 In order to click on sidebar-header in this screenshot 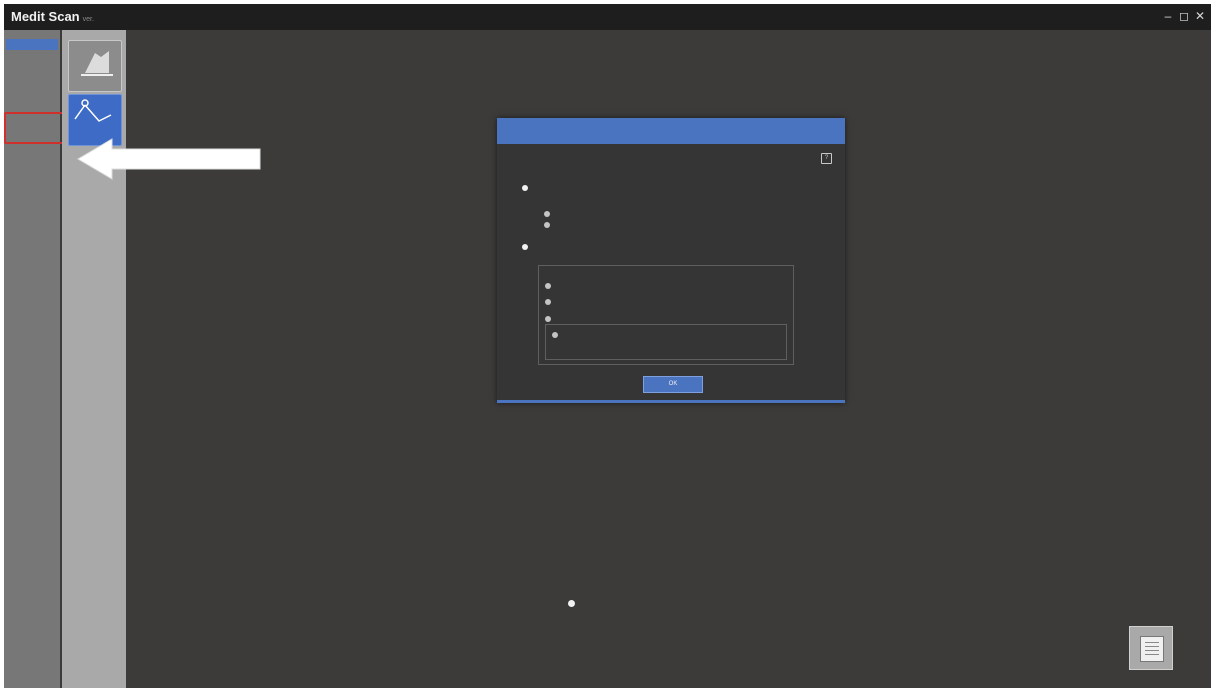, I will do `click(32, 44)`.